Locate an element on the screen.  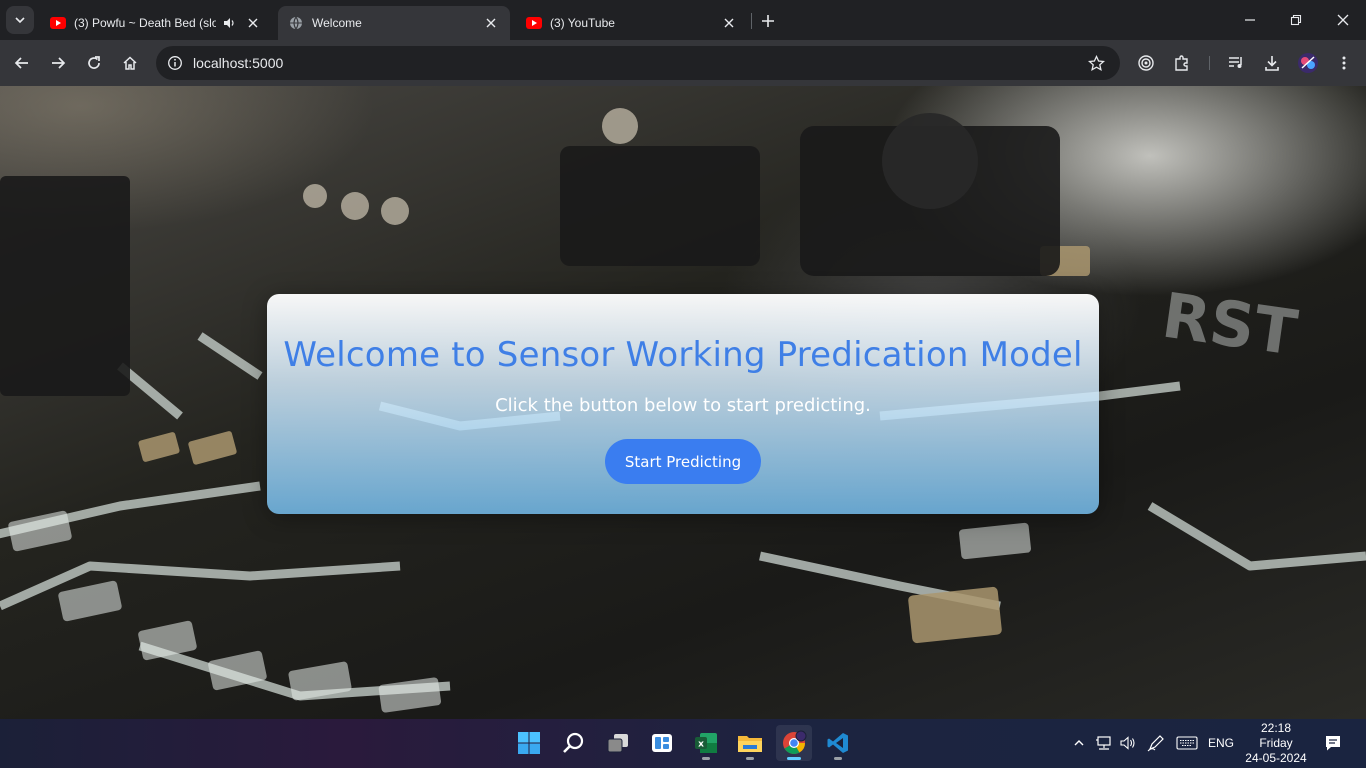
keyboard-button is located at coordinates (1187, 743).